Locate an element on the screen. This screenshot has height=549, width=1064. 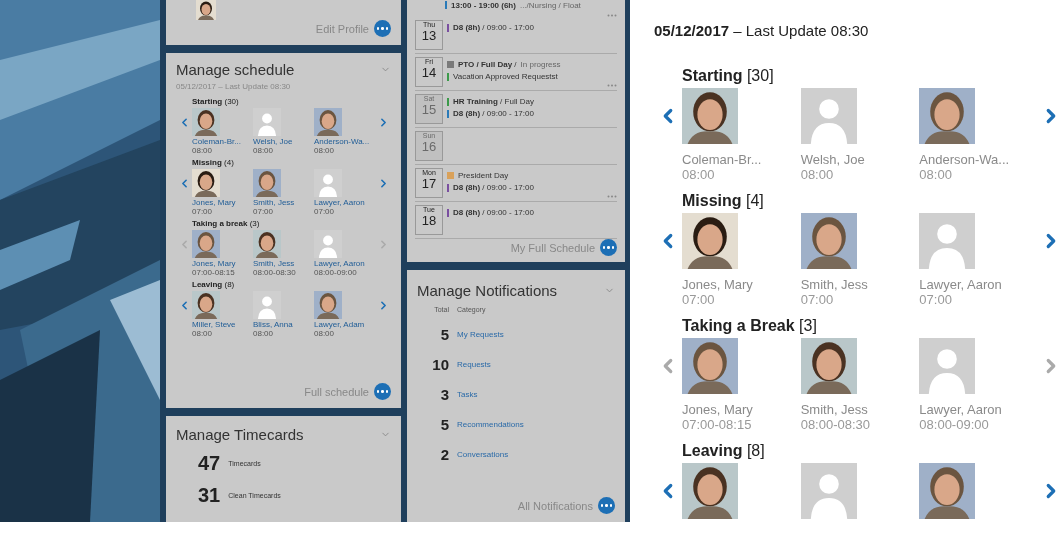
entry-text: PTO / Full Day / is located at coordinates (487, 64).